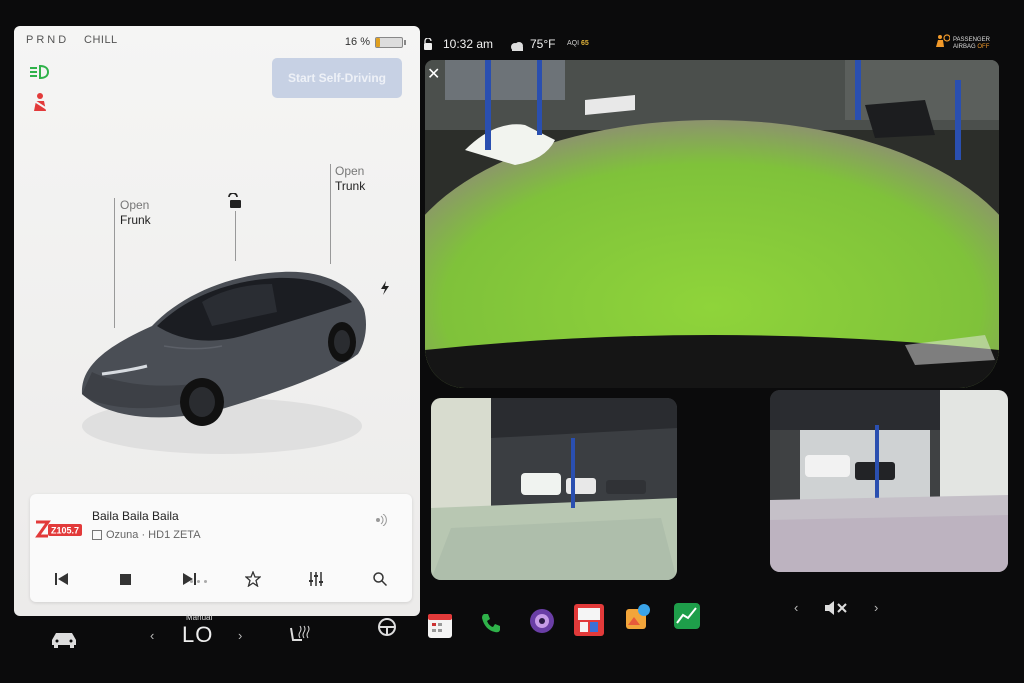 The width and height of the screenshot is (1024, 683). I want to click on outside-temperature: 75°F, so click(543, 44).